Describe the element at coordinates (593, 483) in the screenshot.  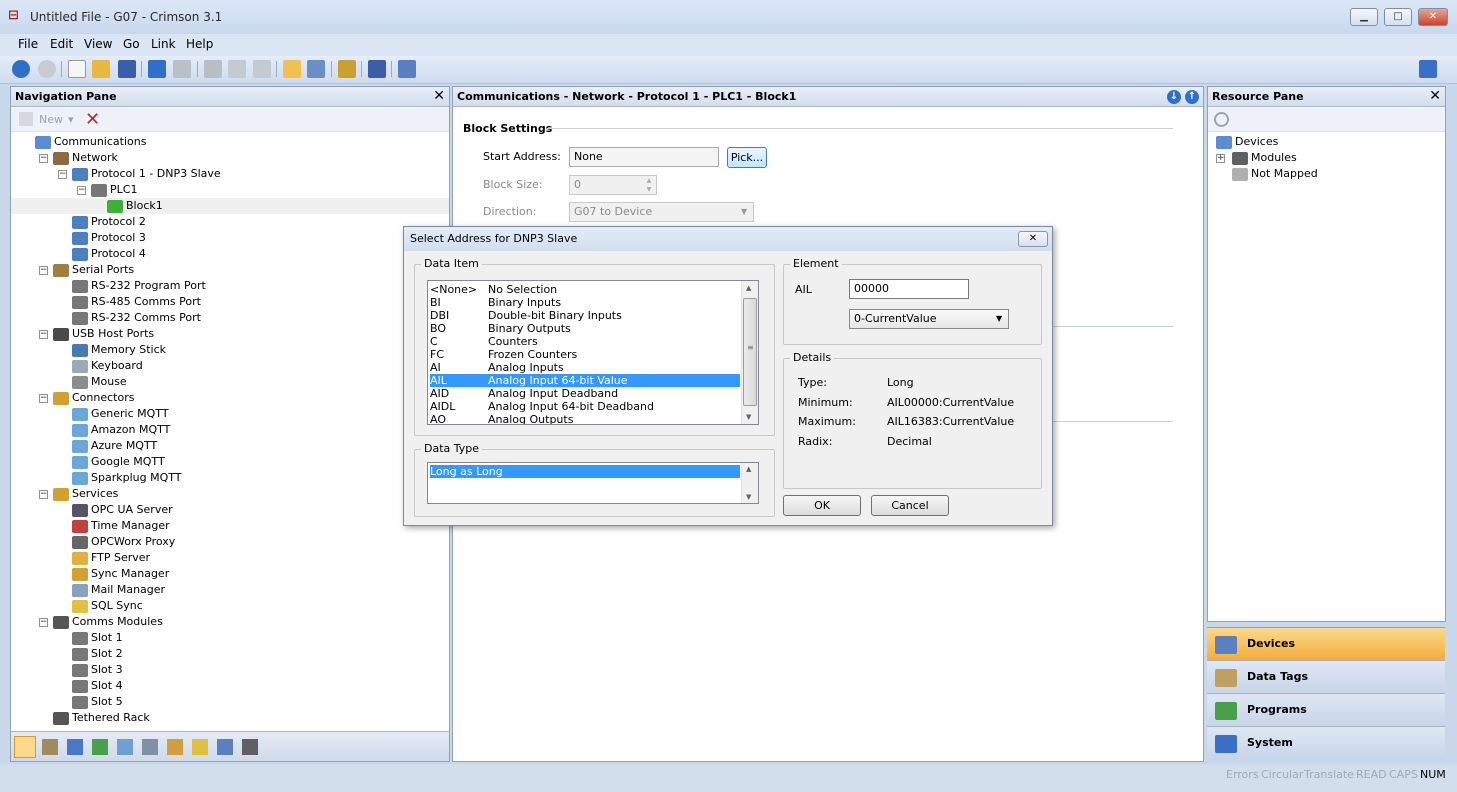
I see `data-type-list: Long as Long ▲ ▼` at that location.